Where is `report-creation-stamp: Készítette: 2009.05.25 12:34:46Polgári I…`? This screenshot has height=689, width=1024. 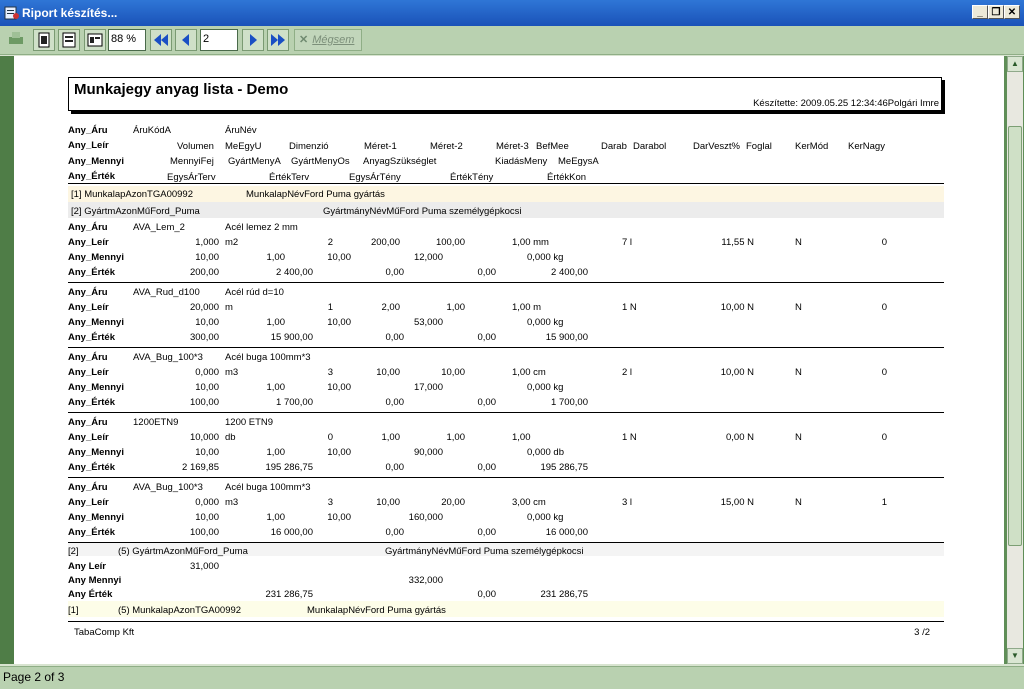 report-creation-stamp: Készítette: 2009.05.25 12:34:46Polgári I… is located at coordinates (846, 103).